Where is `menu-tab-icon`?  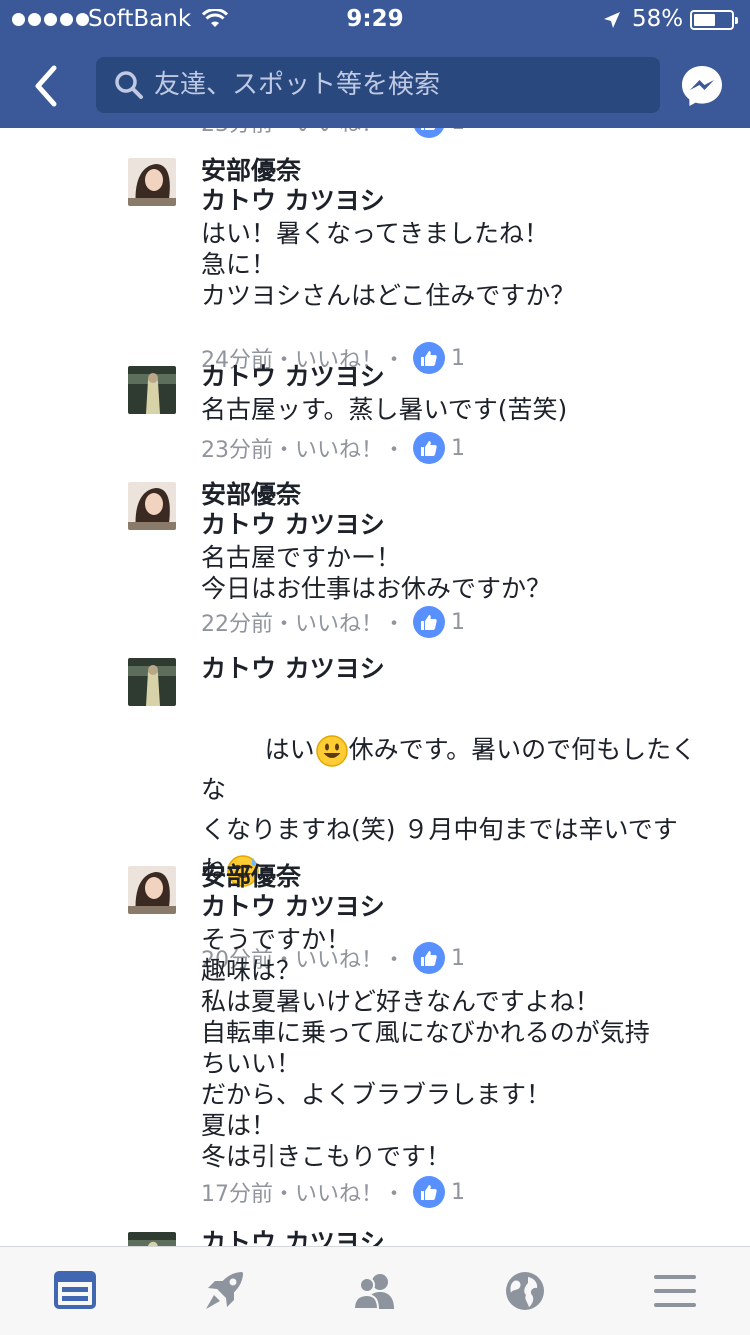 menu-tab-icon is located at coordinates (675, 1291).